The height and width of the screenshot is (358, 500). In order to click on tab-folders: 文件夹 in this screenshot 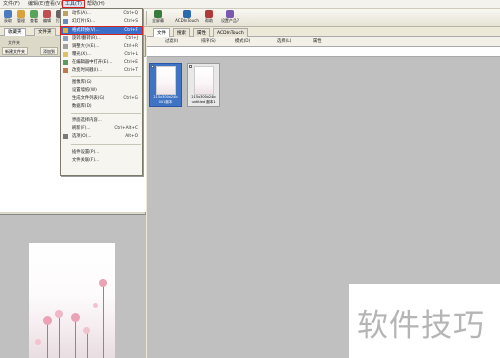, I will do `click(45, 32)`.